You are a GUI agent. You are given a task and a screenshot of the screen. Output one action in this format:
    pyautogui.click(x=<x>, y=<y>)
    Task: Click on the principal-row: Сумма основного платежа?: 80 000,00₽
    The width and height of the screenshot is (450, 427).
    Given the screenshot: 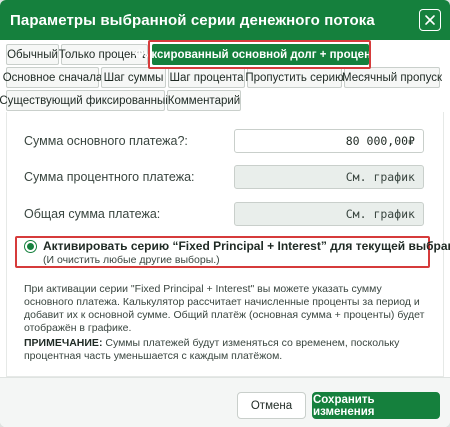 What is the action you would take?
    pyautogui.click(x=224, y=141)
    